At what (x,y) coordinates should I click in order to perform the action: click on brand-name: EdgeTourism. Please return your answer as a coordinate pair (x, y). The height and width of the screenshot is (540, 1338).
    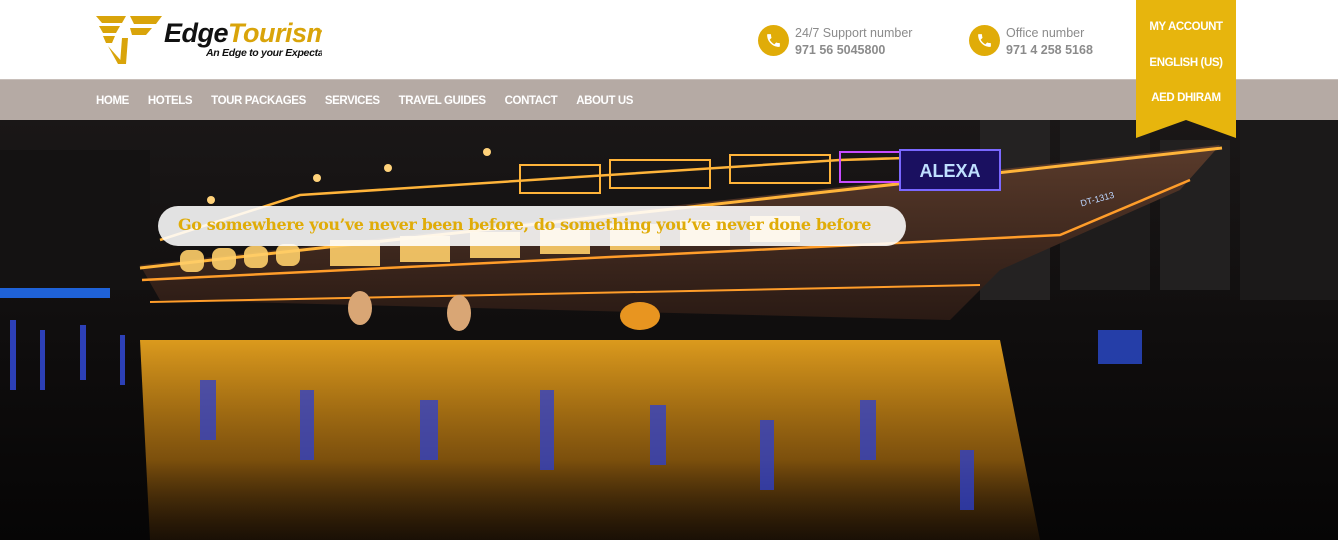
    Looking at the image, I should click on (243, 33).